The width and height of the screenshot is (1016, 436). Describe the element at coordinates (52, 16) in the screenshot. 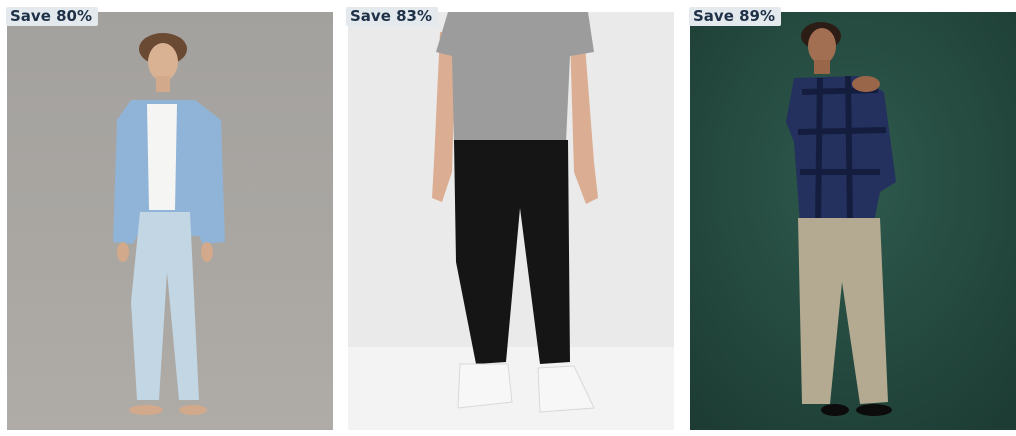

I see `discount-badge: Save 80%` at that location.